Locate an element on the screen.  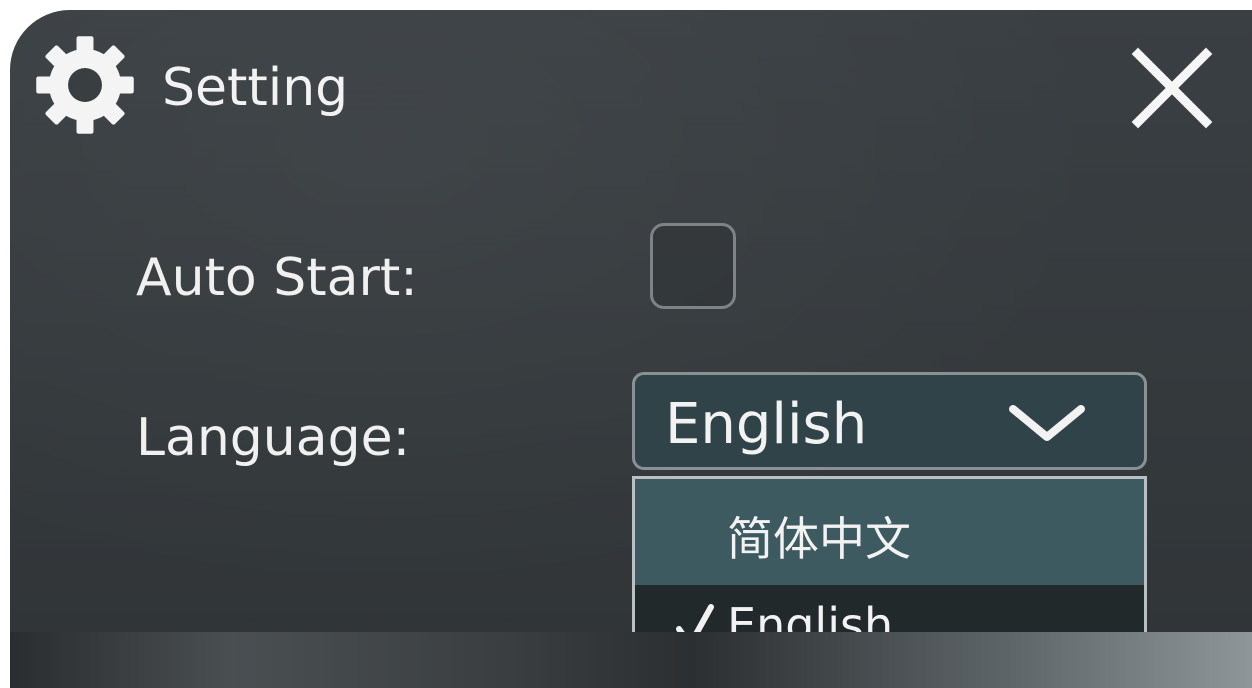
close-icon is located at coordinates (1172, 88).